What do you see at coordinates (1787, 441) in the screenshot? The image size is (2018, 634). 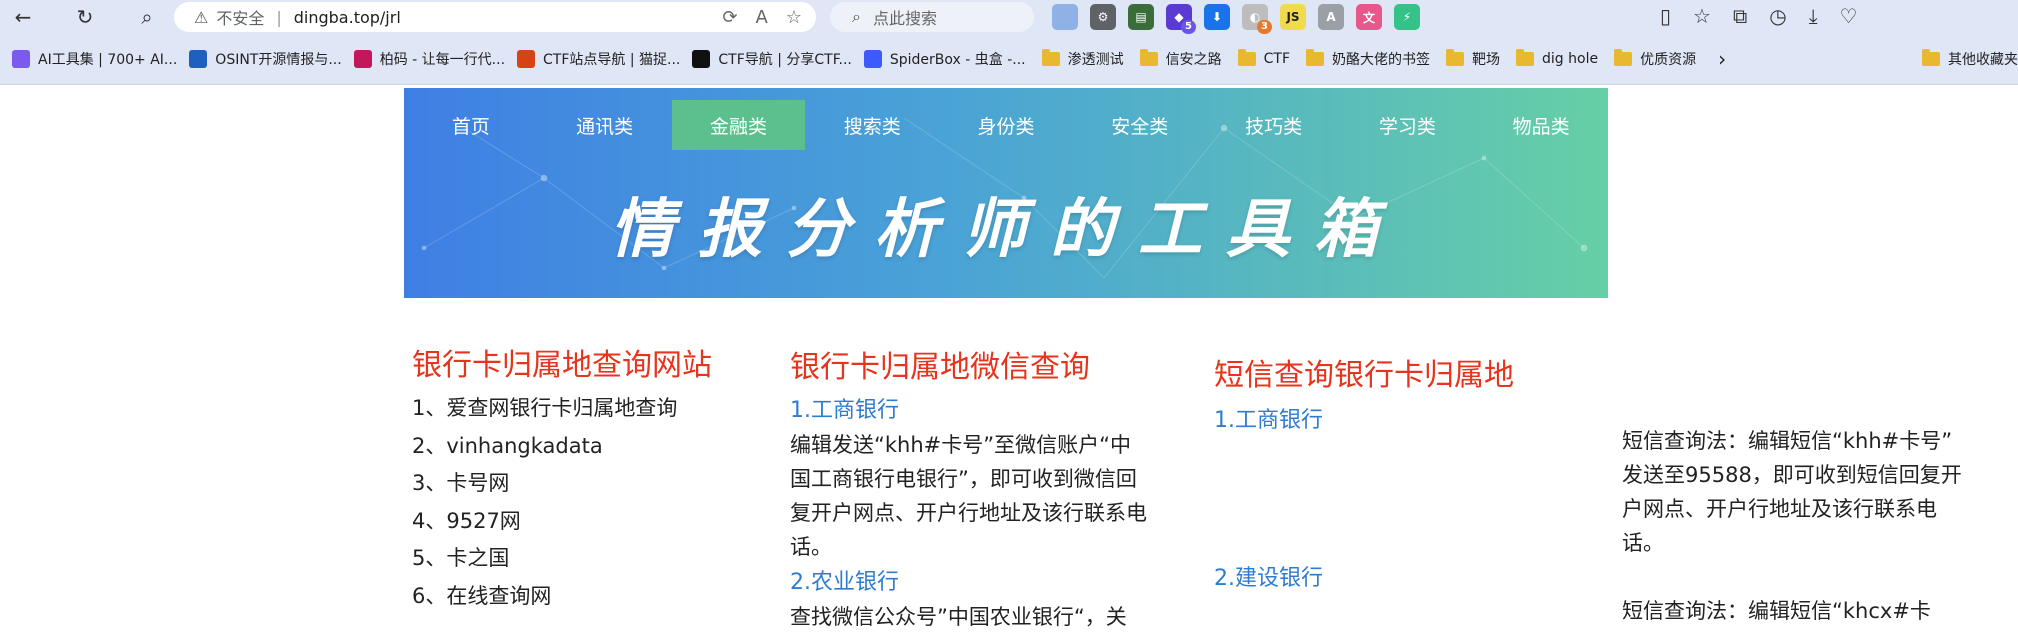 I see `text-line: 短信查询法：编辑短信“khh#卡号”` at bounding box center [1787, 441].